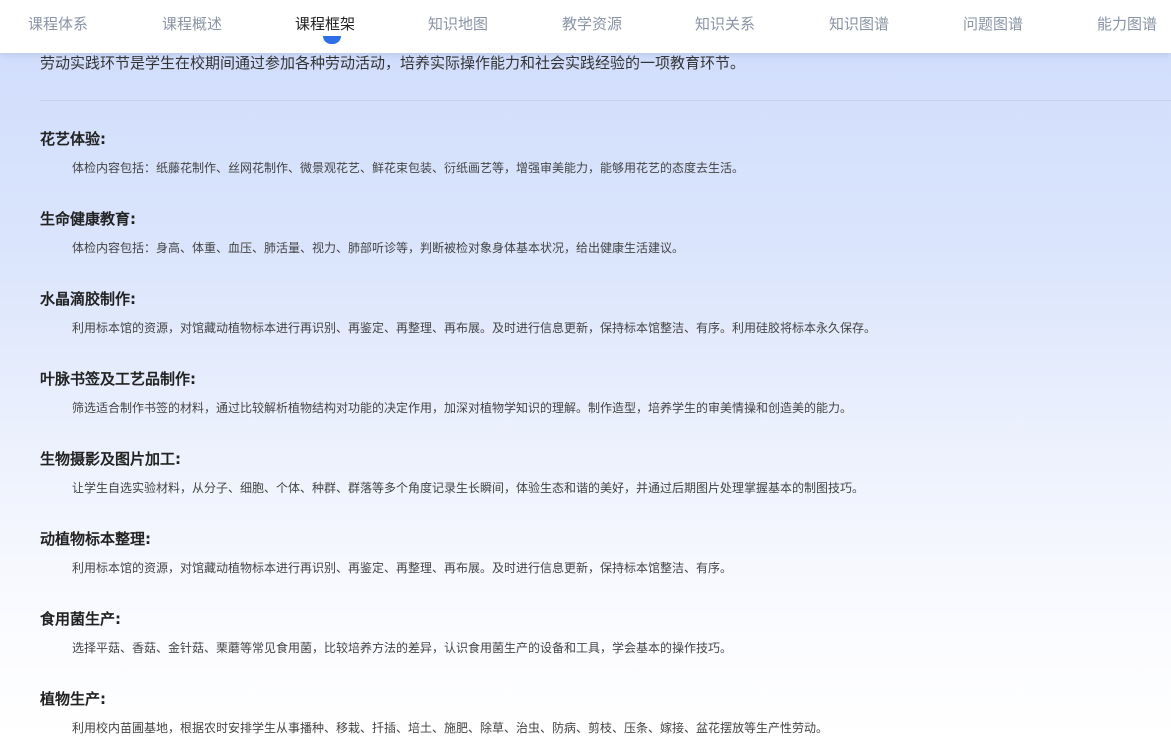 Image resolution: width=1171 pixels, height=741 pixels. I want to click on section-title: 花艺体验:, so click(73, 139).